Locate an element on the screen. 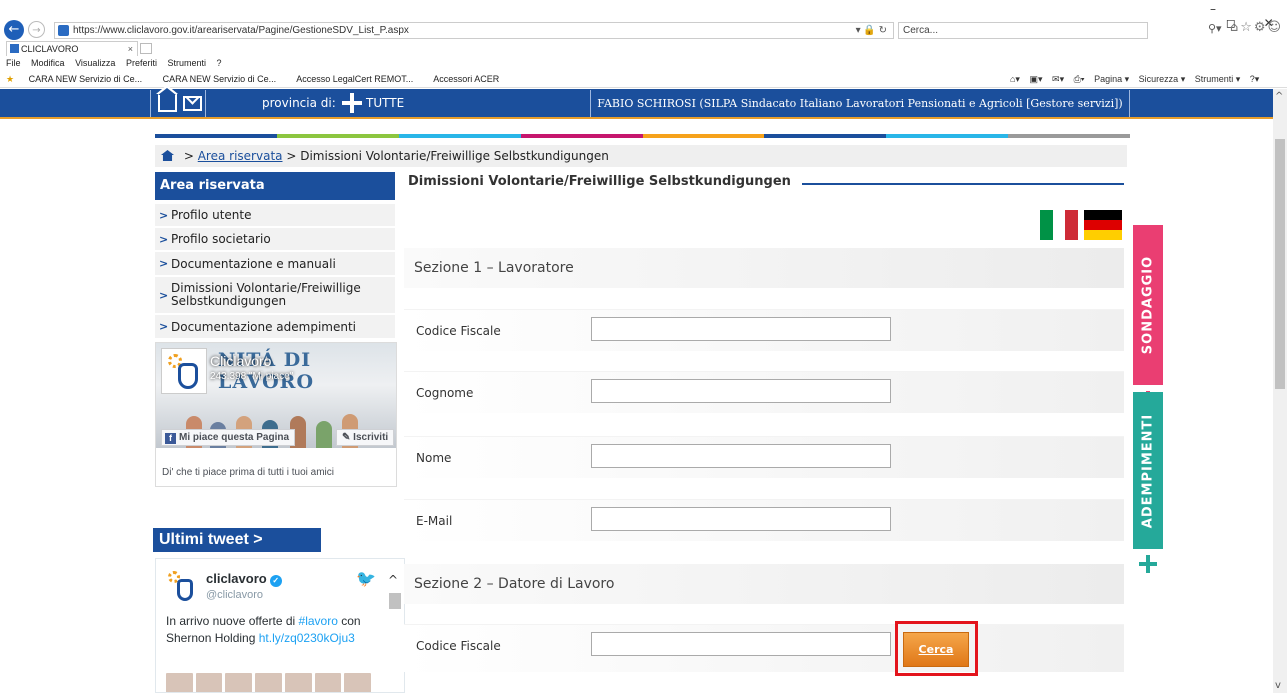 The height and width of the screenshot is (693, 1287). form-row-cognome: Cognome is located at coordinates (764, 392).